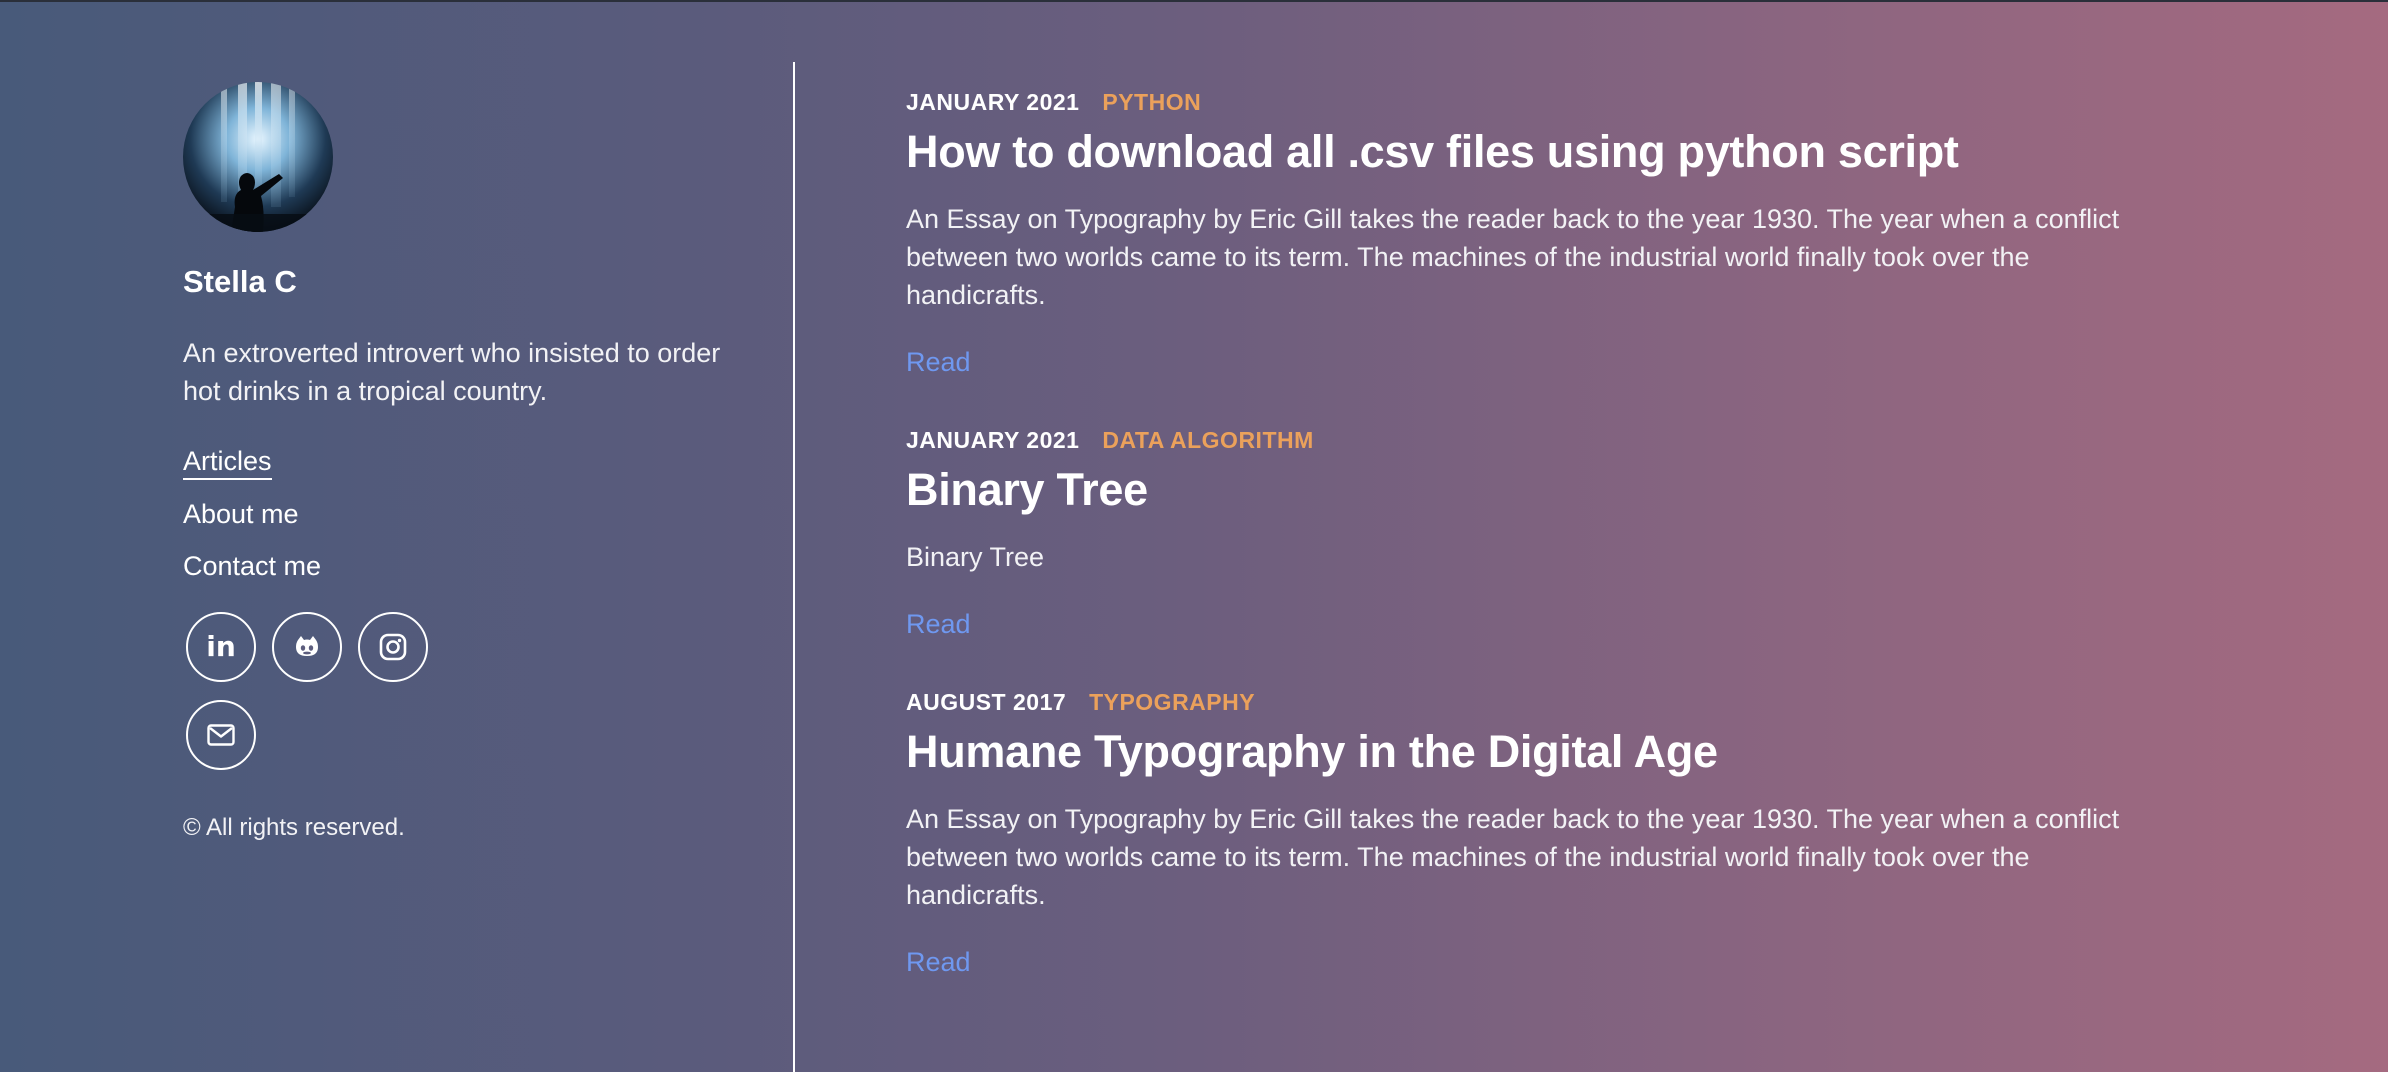  What do you see at coordinates (241, 514) in the screenshot?
I see `nav-item-about-me: About me` at bounding box center [241, 514].